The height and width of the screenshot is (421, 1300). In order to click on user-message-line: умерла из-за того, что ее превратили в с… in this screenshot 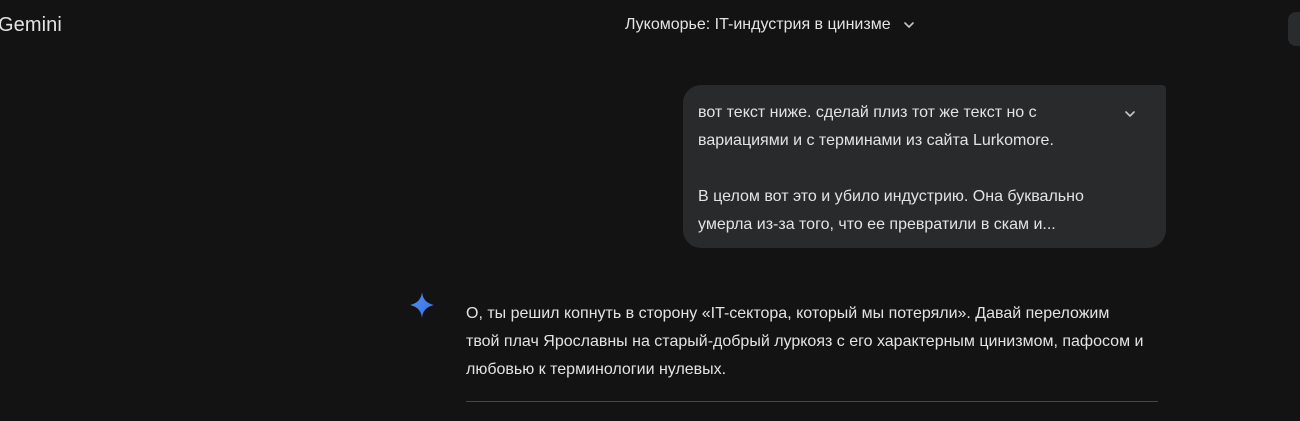, I will do `click(877, 224)`.